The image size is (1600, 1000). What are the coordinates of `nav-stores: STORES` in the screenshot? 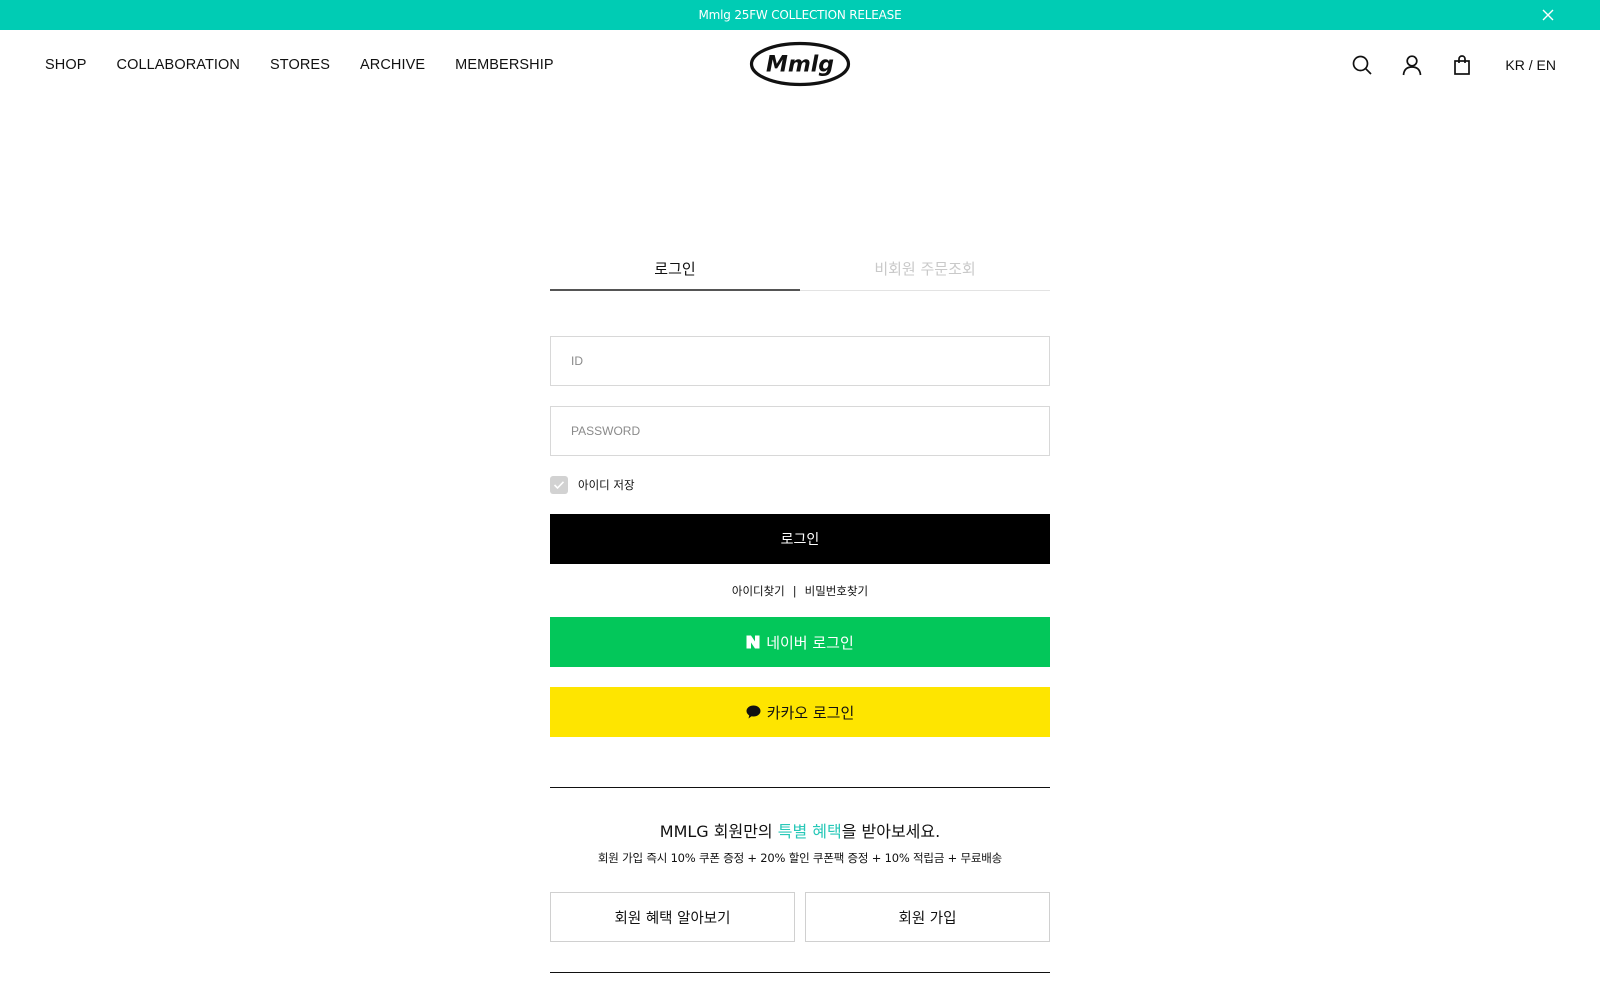 It's located at (300, 65).